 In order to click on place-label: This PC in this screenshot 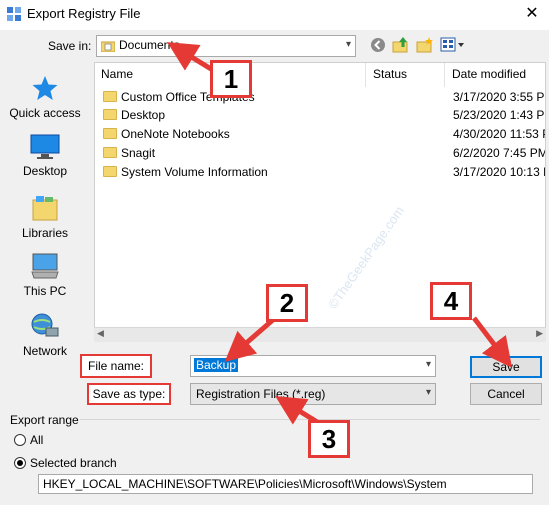, I will do `click(45, 291)`.